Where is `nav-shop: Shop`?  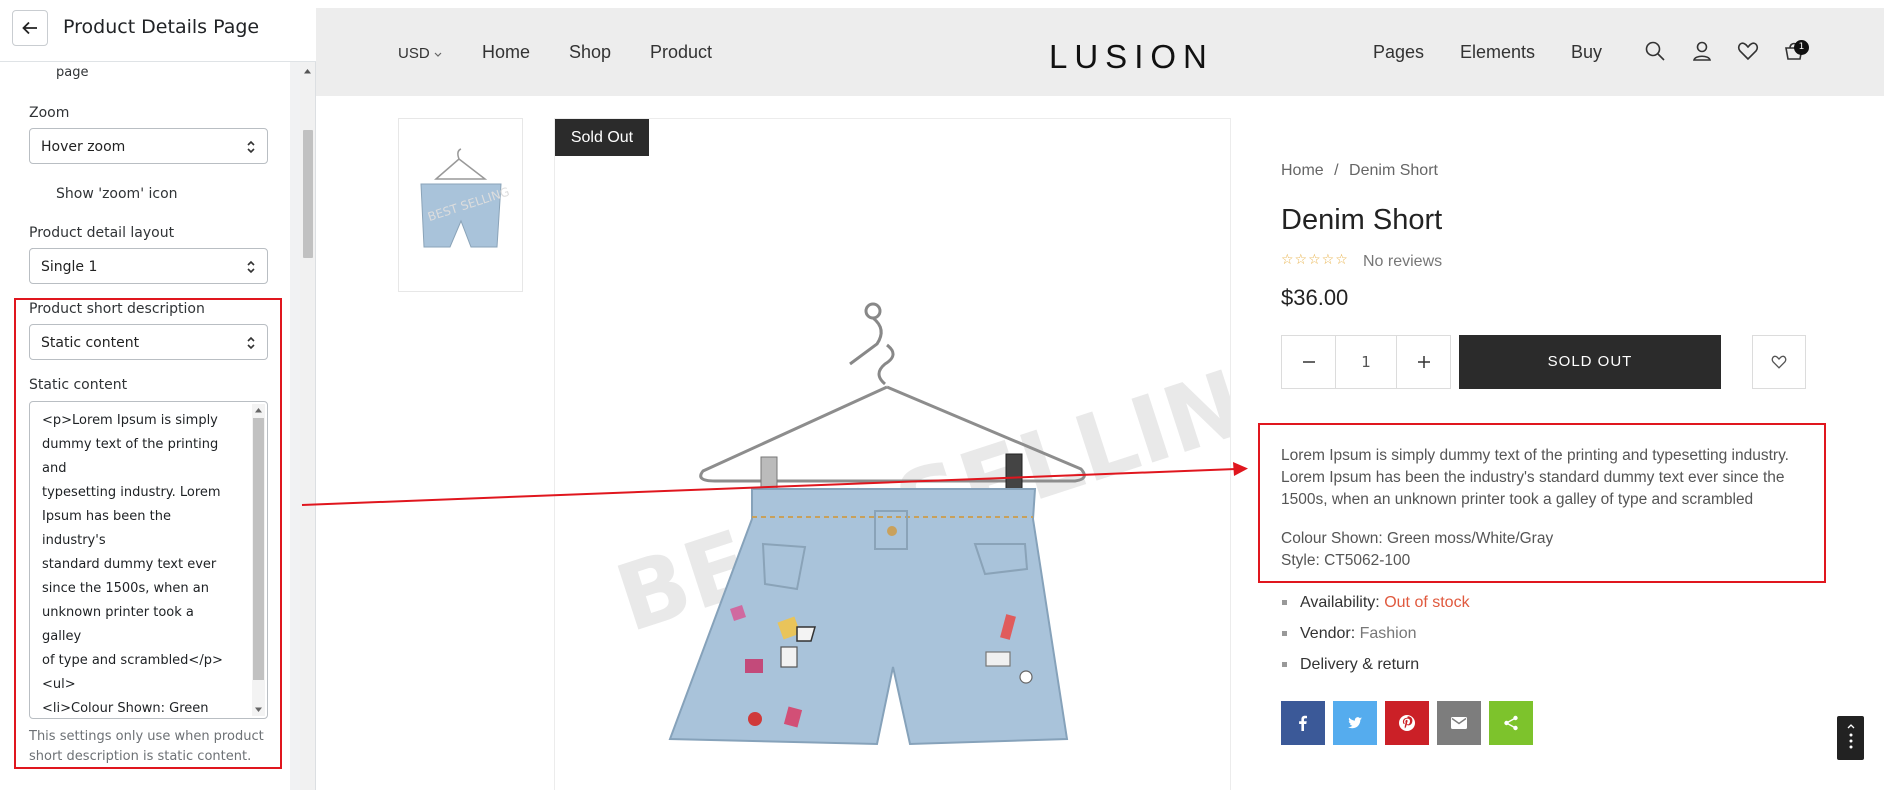
nav-shop: Shop is located at coordinates (590, 52).